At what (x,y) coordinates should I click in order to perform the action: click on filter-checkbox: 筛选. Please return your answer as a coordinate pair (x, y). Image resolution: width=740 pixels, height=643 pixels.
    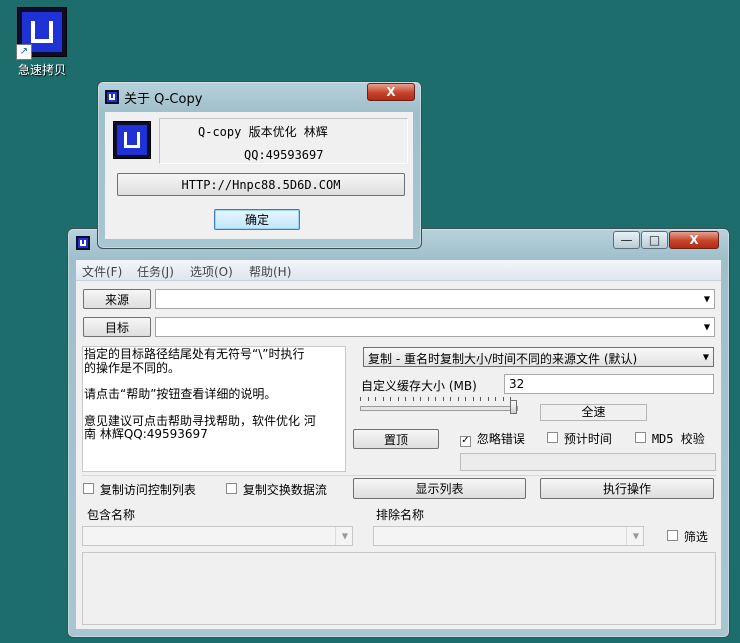
    Looking at the image, I should click on (687, 536).